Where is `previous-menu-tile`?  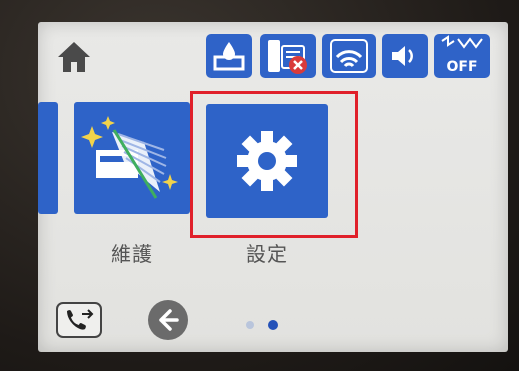 previous-menu-tile is located at coordinates (48, 158).